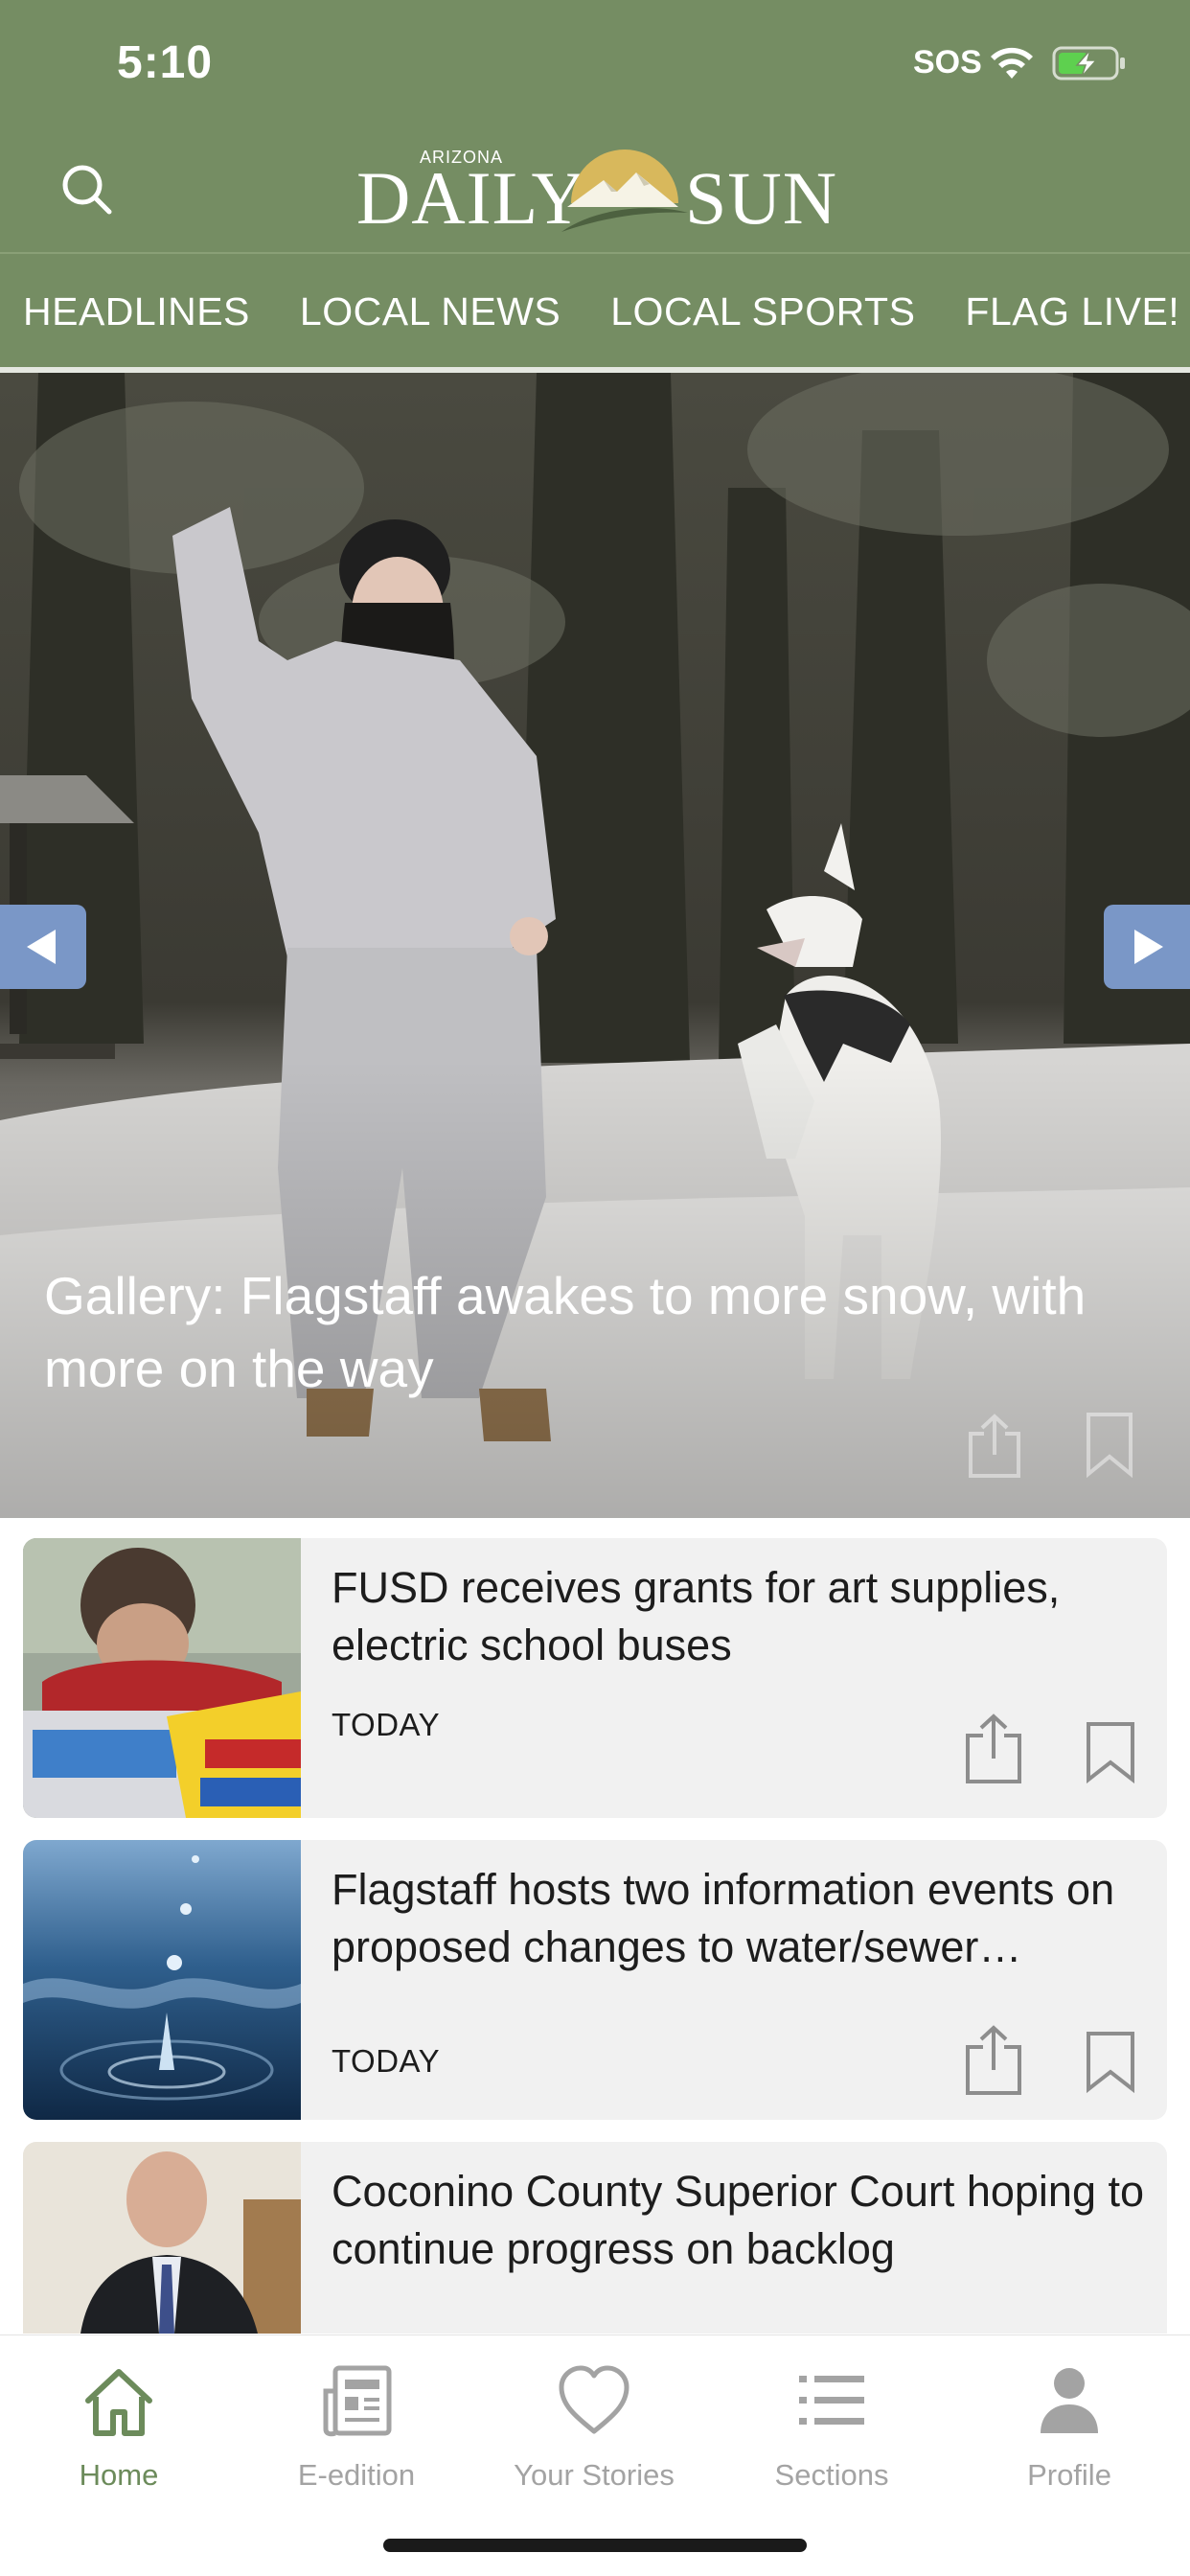  Describe the element at coordinates (1069, 2475) in the screenshot. I see `tab-label: Profile` at that location.